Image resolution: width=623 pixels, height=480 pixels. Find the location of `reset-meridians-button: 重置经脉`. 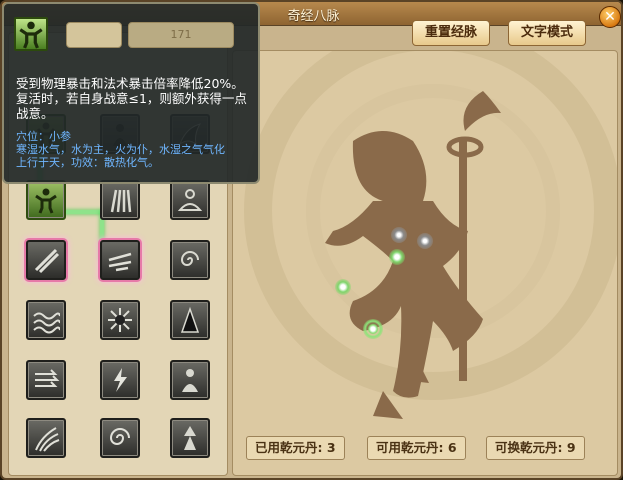

reset-meridians-button: 重置经脉 is located at coordinates (451, 33).